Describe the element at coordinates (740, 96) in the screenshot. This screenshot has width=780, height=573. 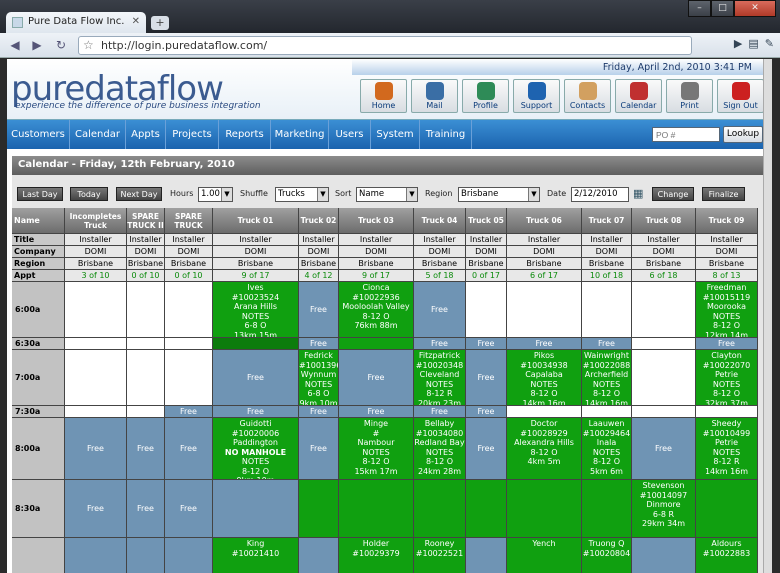
I see `sign-out-button: Sign Out` at that location.